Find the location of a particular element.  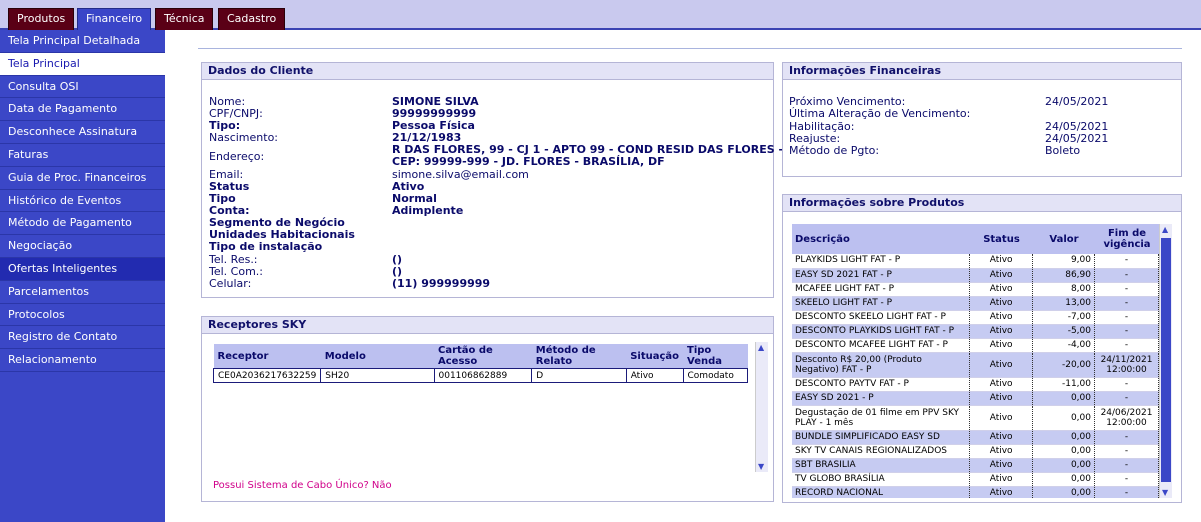

label-tipo-instalacao: Tipo de instalação is located at coordinates (266, 246).